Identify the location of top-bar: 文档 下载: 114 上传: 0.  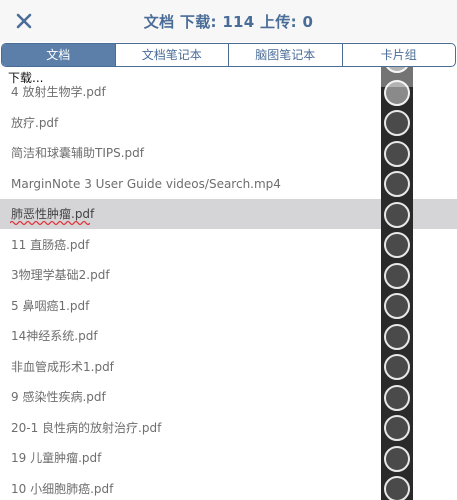
(228, 21).